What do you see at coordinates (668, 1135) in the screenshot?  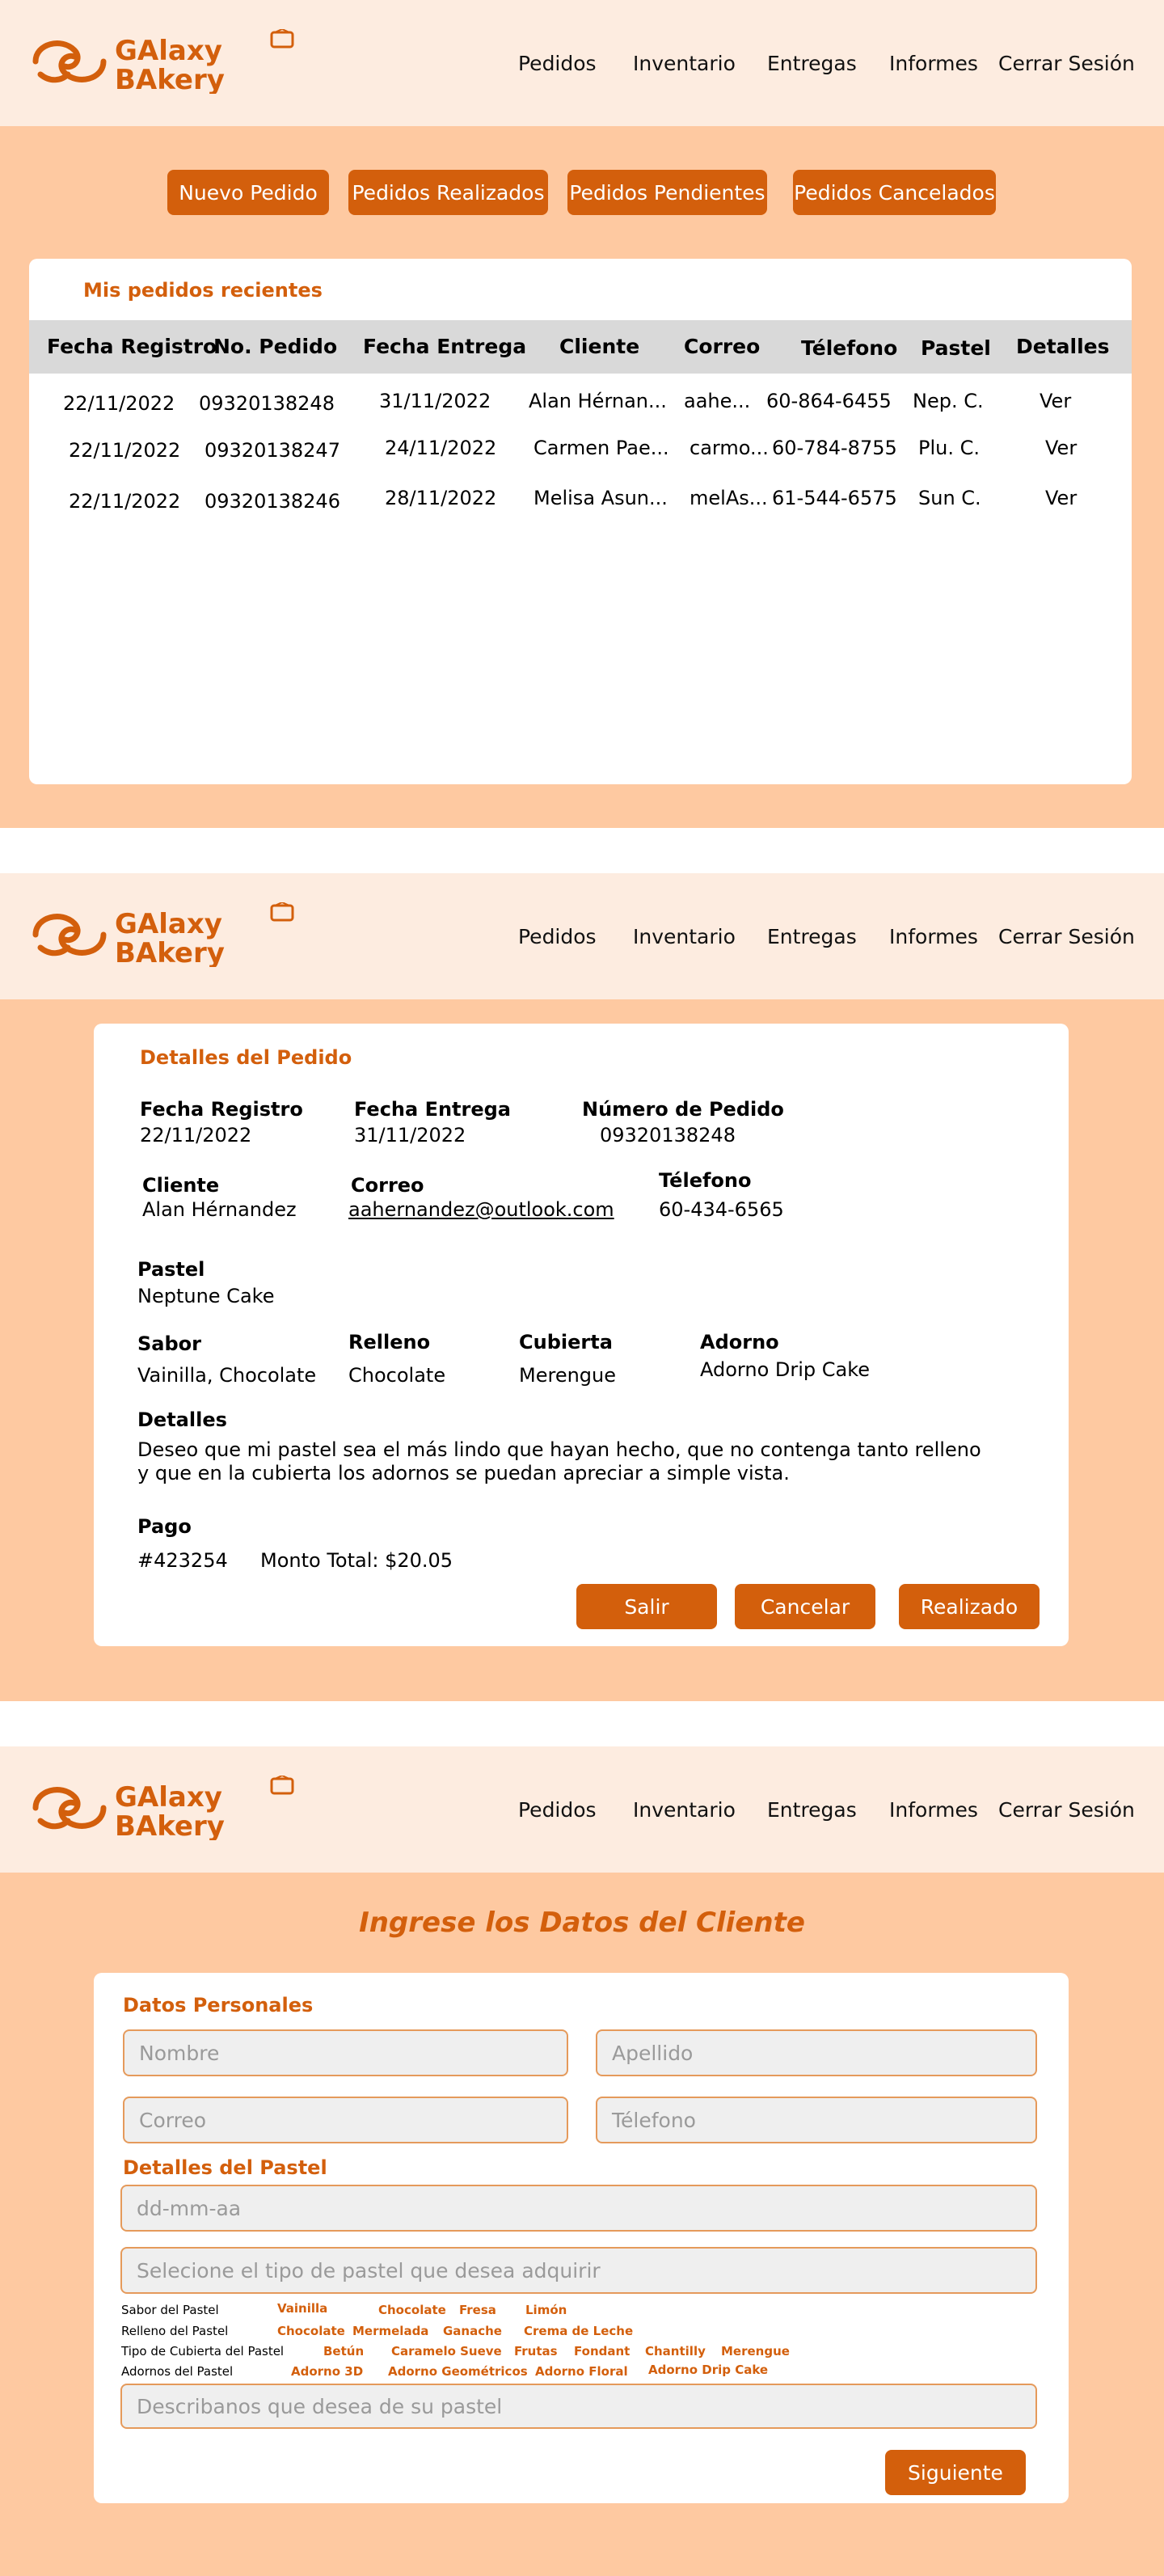 I see `numero-pedido-value: 09320138248` at bounding box center [668, 1135].